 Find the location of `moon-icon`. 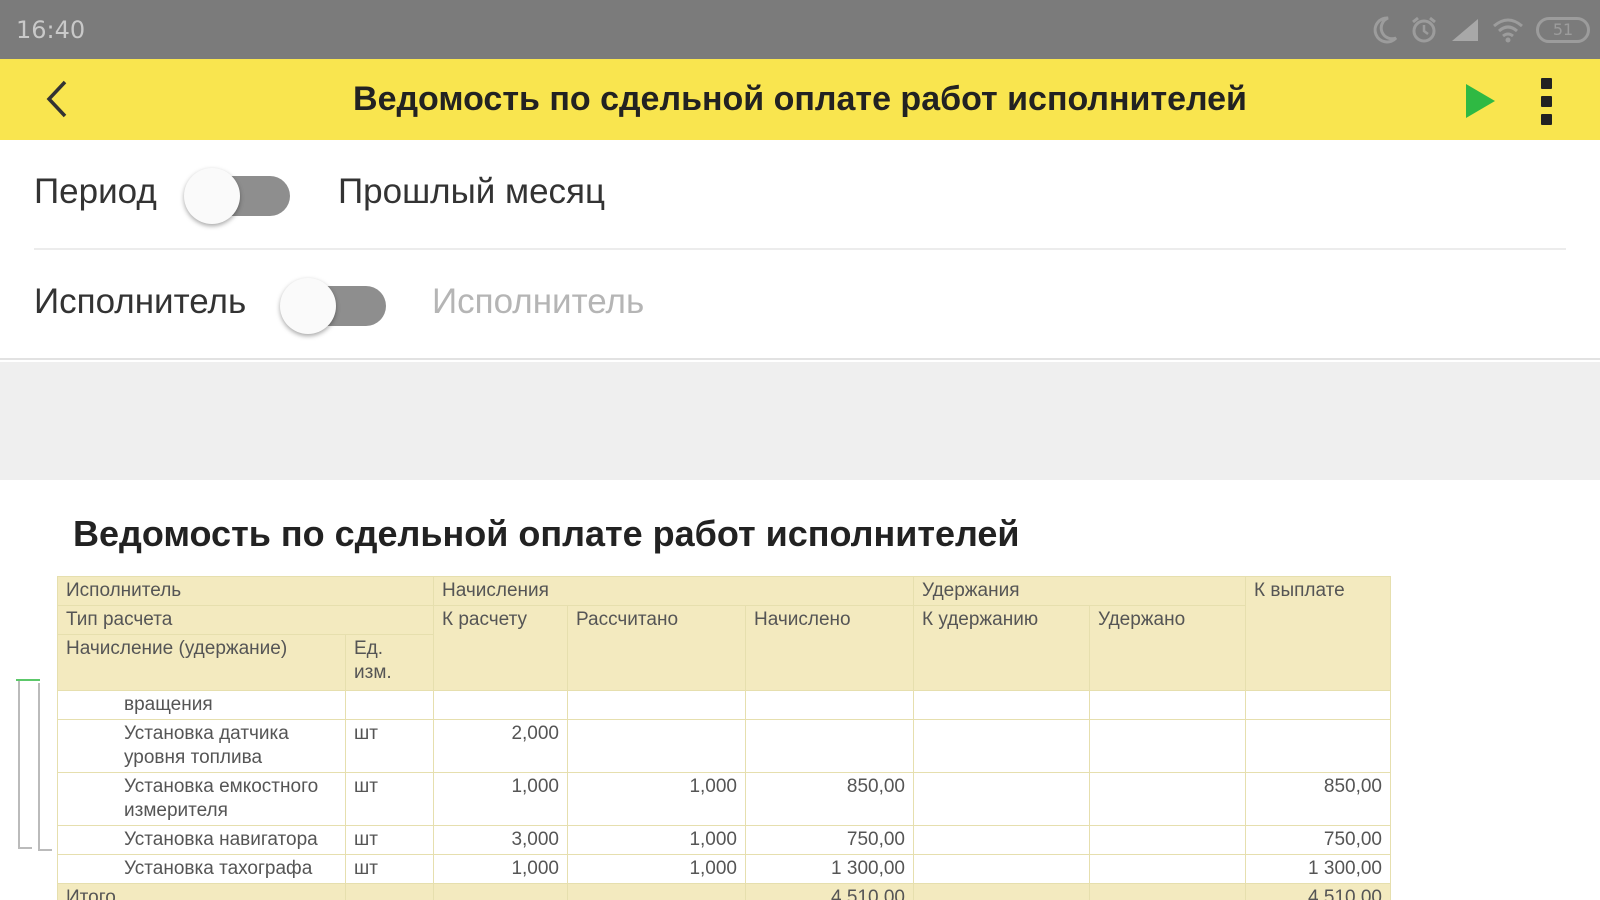

moon-icon is located at coordinates (1385, 30).